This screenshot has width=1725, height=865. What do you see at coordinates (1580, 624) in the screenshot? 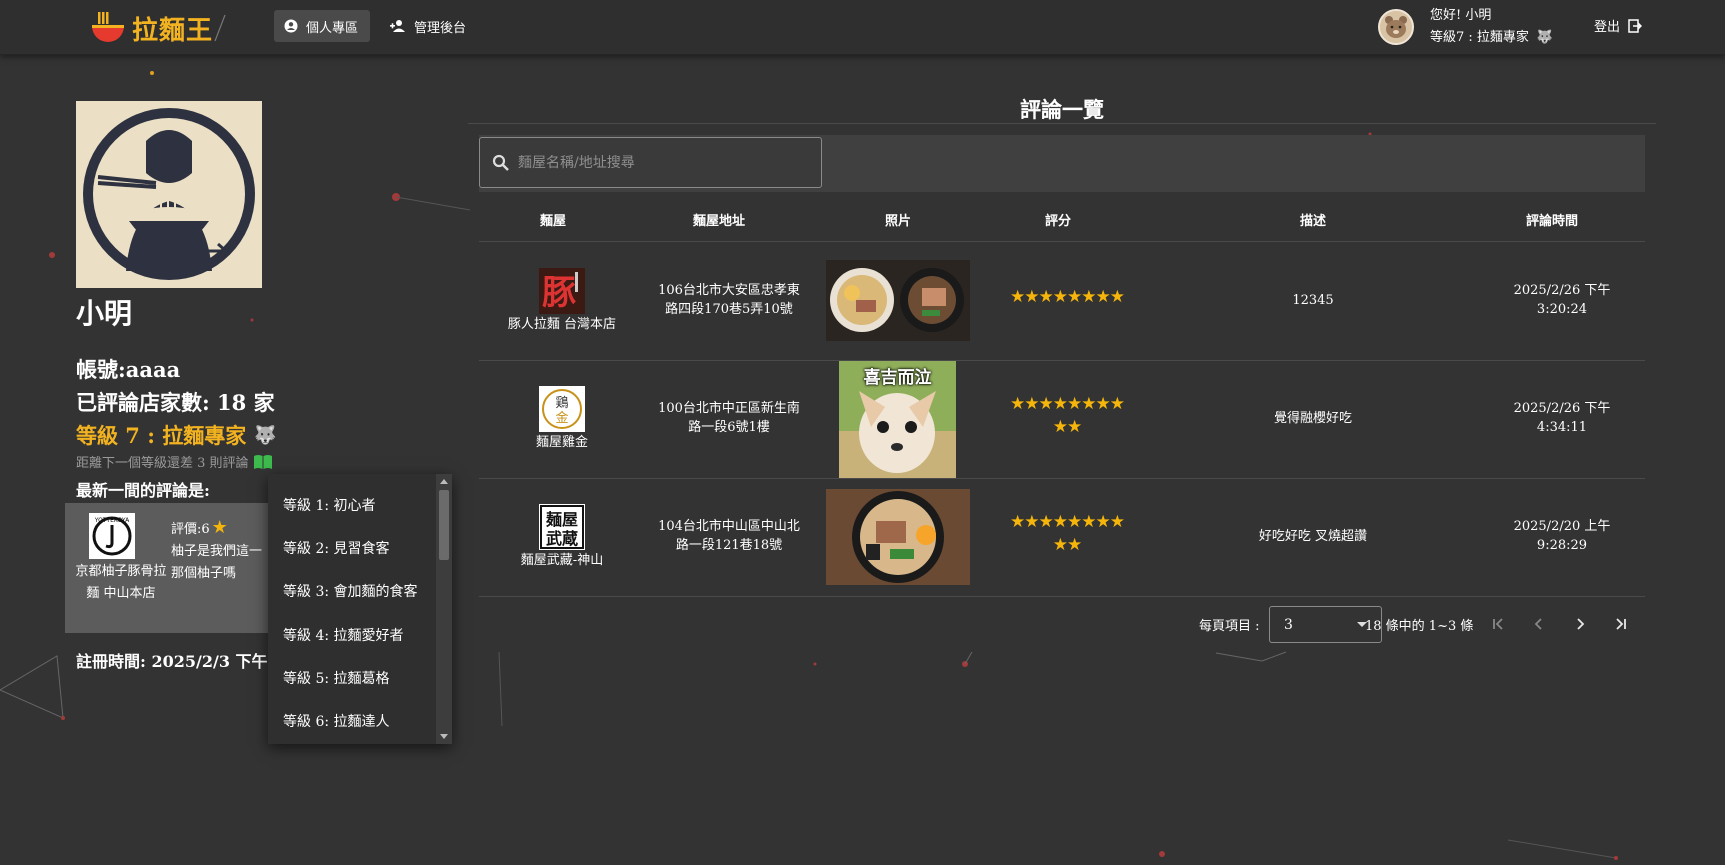
I see `next-page-button` at bounding box center [1580, 624].